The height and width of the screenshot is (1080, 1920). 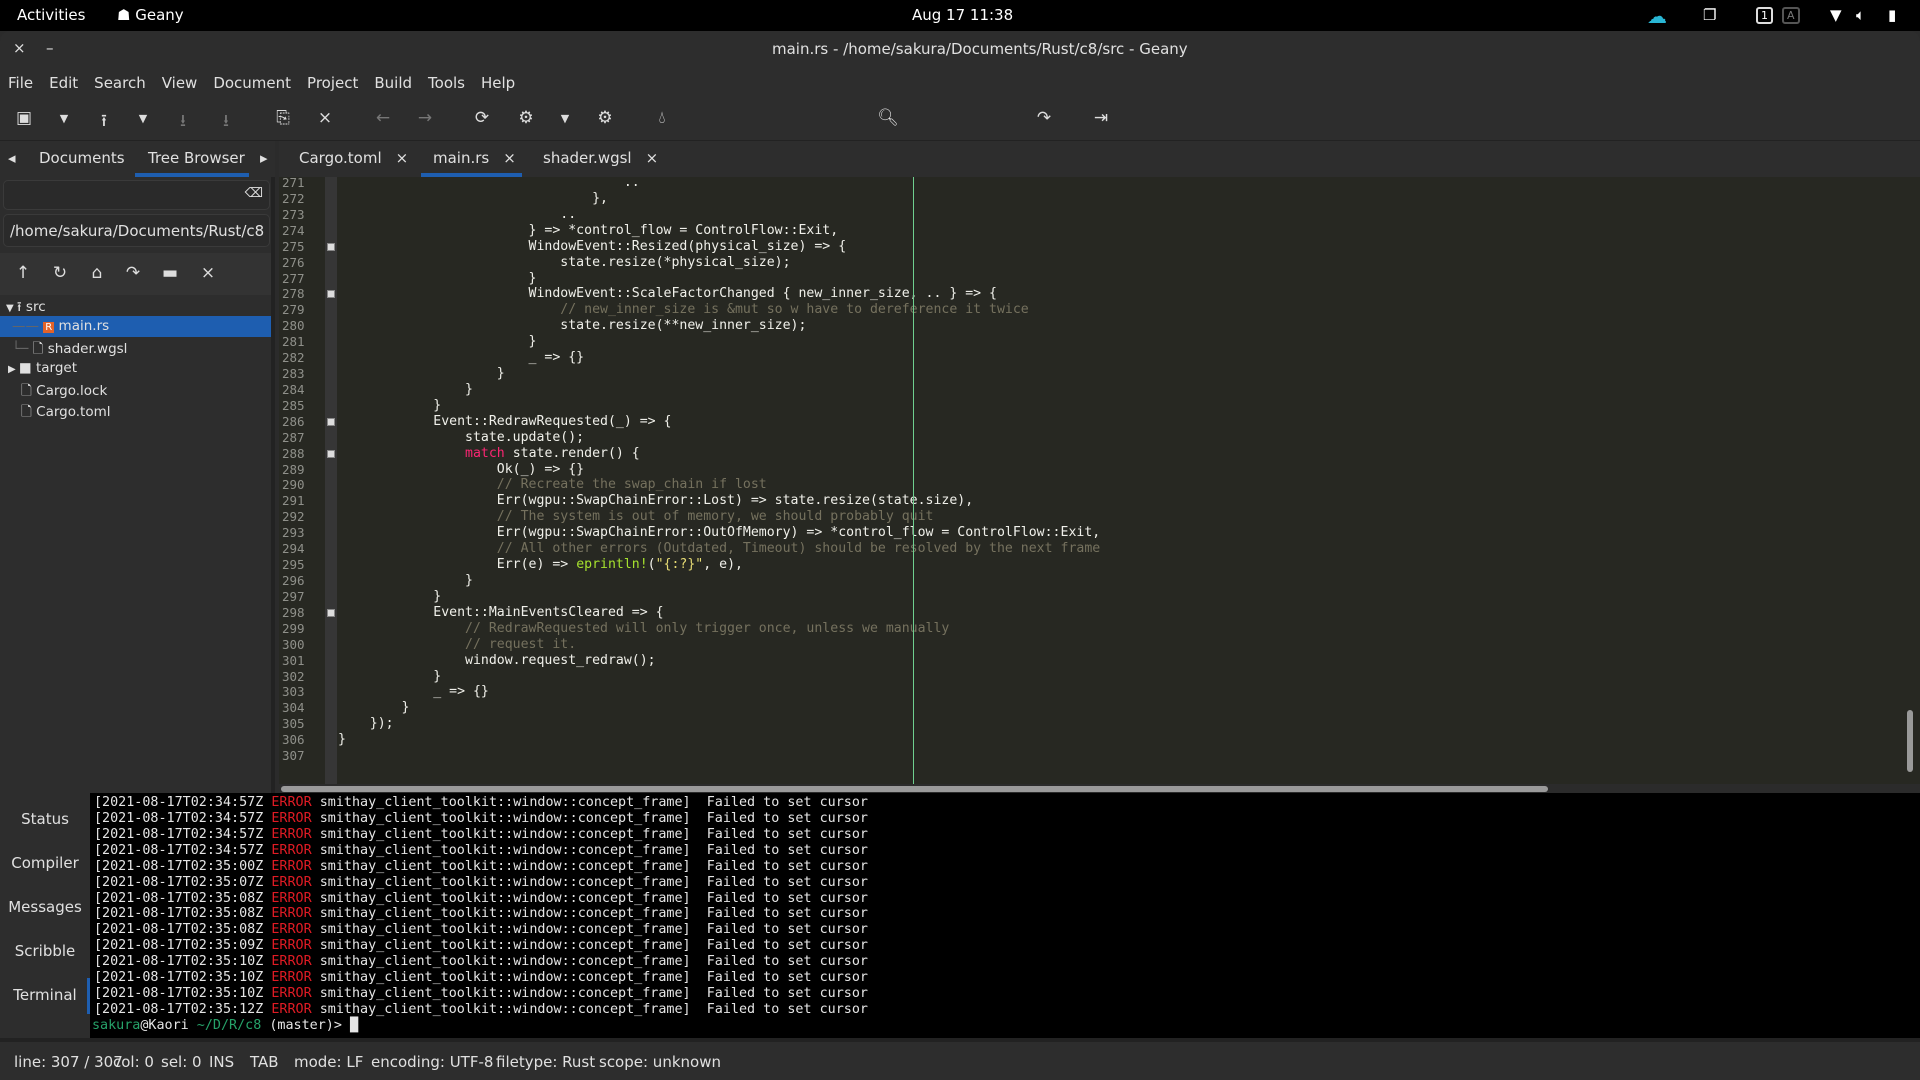 I want to click on tab-scribble: Scribble, so click(x=45, y=951).